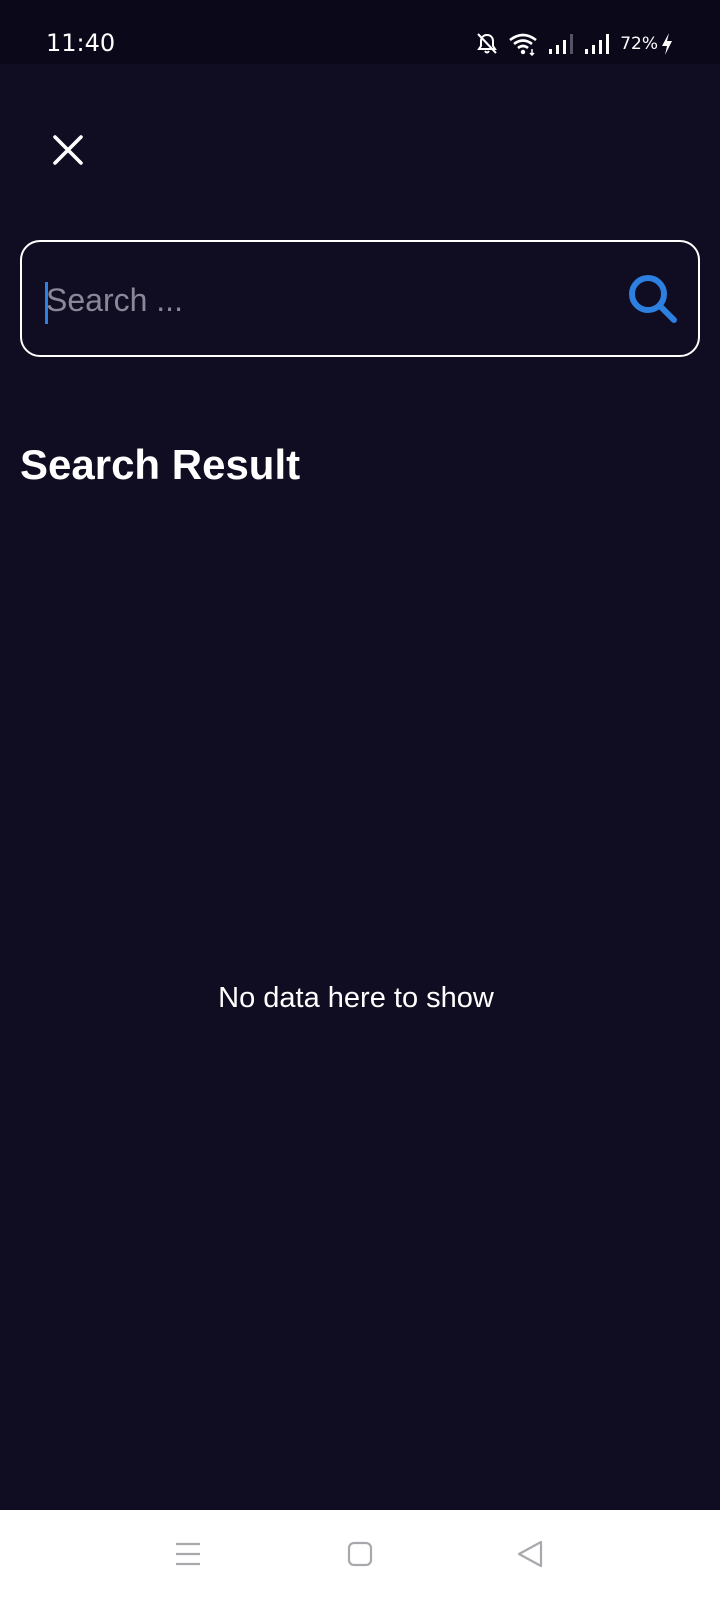 Image resolution: width=720 pixels, height=1600 pixels. What do you see at coordinates (316, 300) in the screenshot?
I see `search-input` at bounding box center [316, 300].